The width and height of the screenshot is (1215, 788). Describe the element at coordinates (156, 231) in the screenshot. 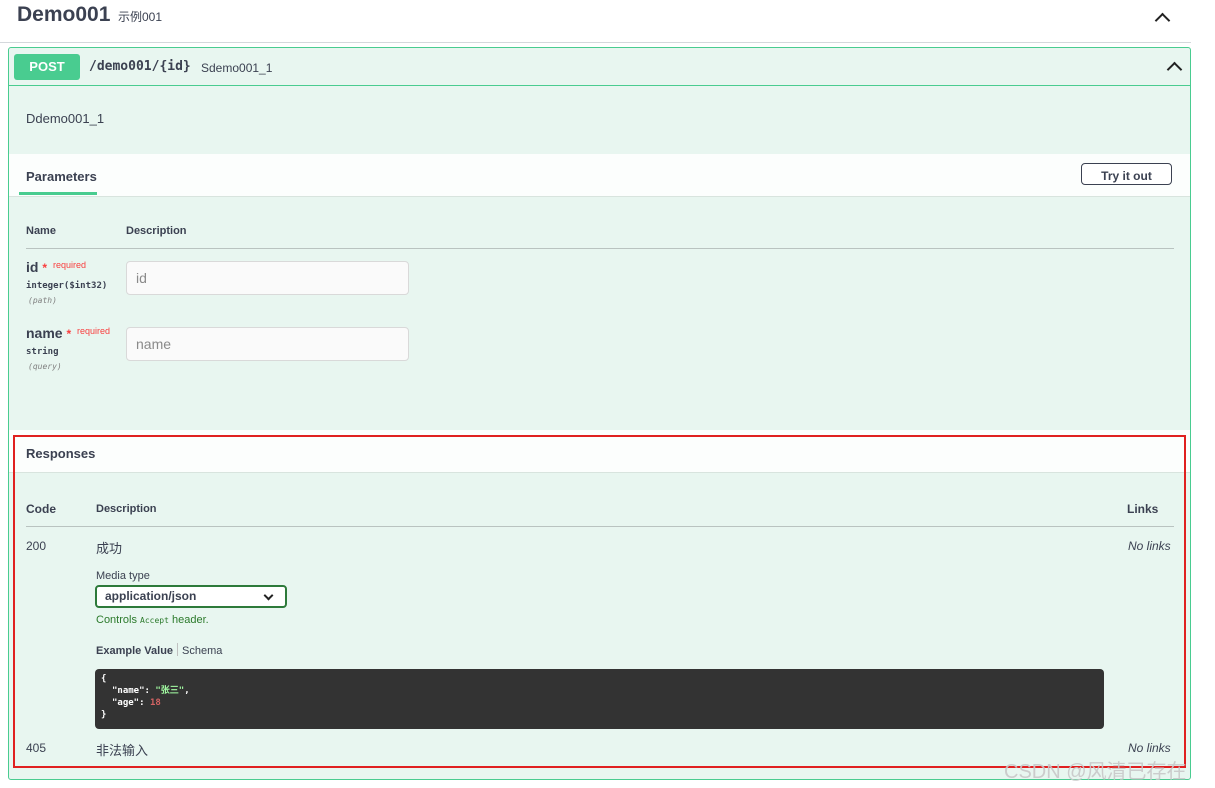

I see `param-col-description: Description` at that location.